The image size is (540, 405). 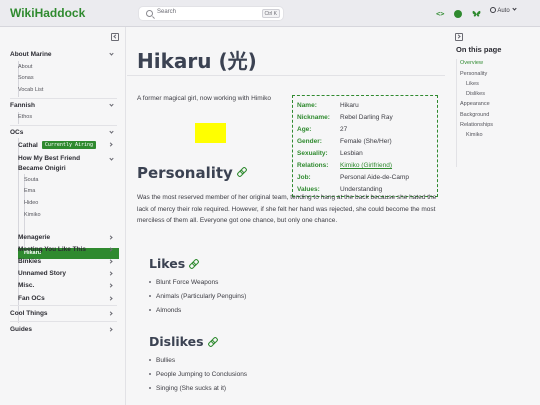 I want to click on personality-heading: Personality, so click(x=192, y=173).